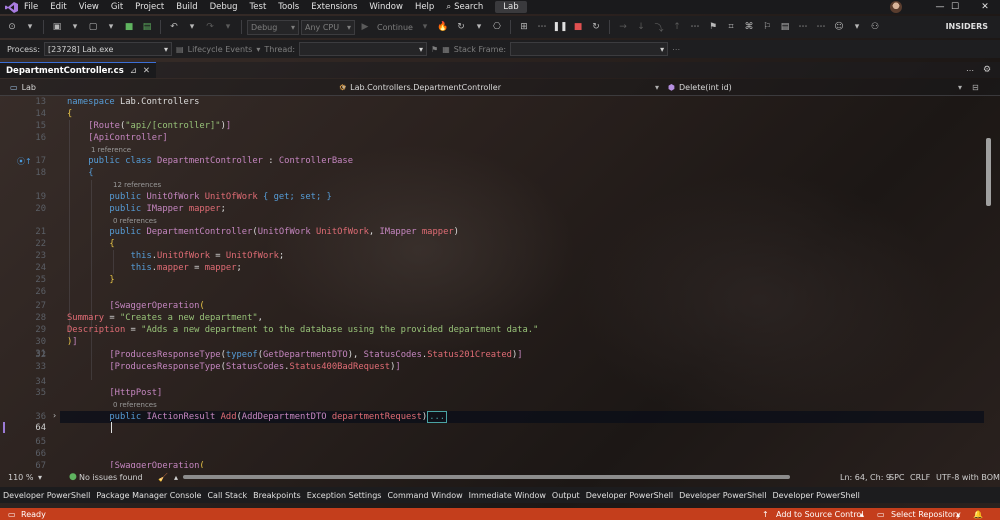 The height and width of the screenshot is (520, 1000). What do you see at coordinates (148, 495) in the screenshot?
I see `tool-tab-package-manager-console: Package Manager Console` at bounding box center [148, 495].